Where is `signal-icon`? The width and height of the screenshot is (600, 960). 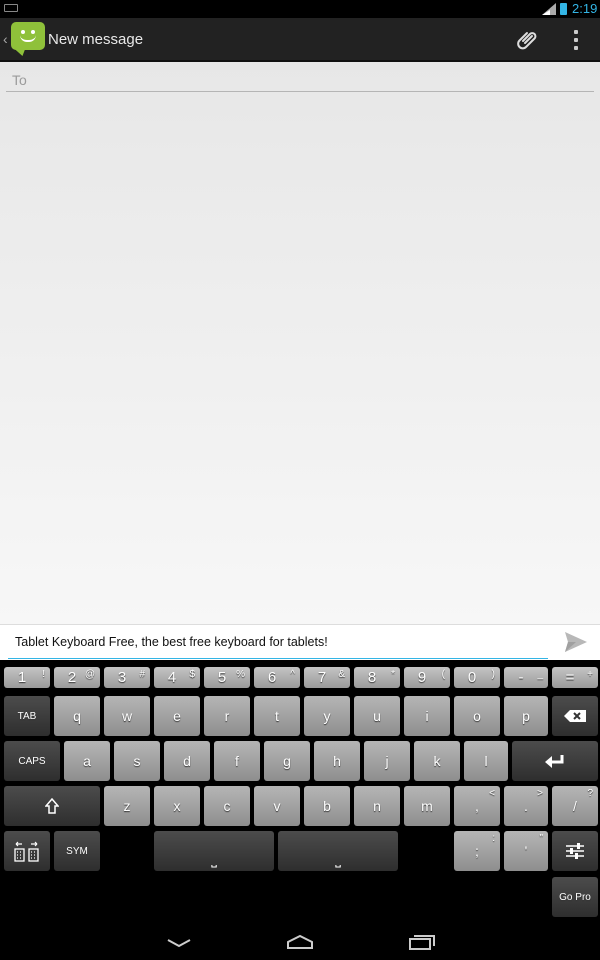 signal-icon is located at coordinates (549, 9).